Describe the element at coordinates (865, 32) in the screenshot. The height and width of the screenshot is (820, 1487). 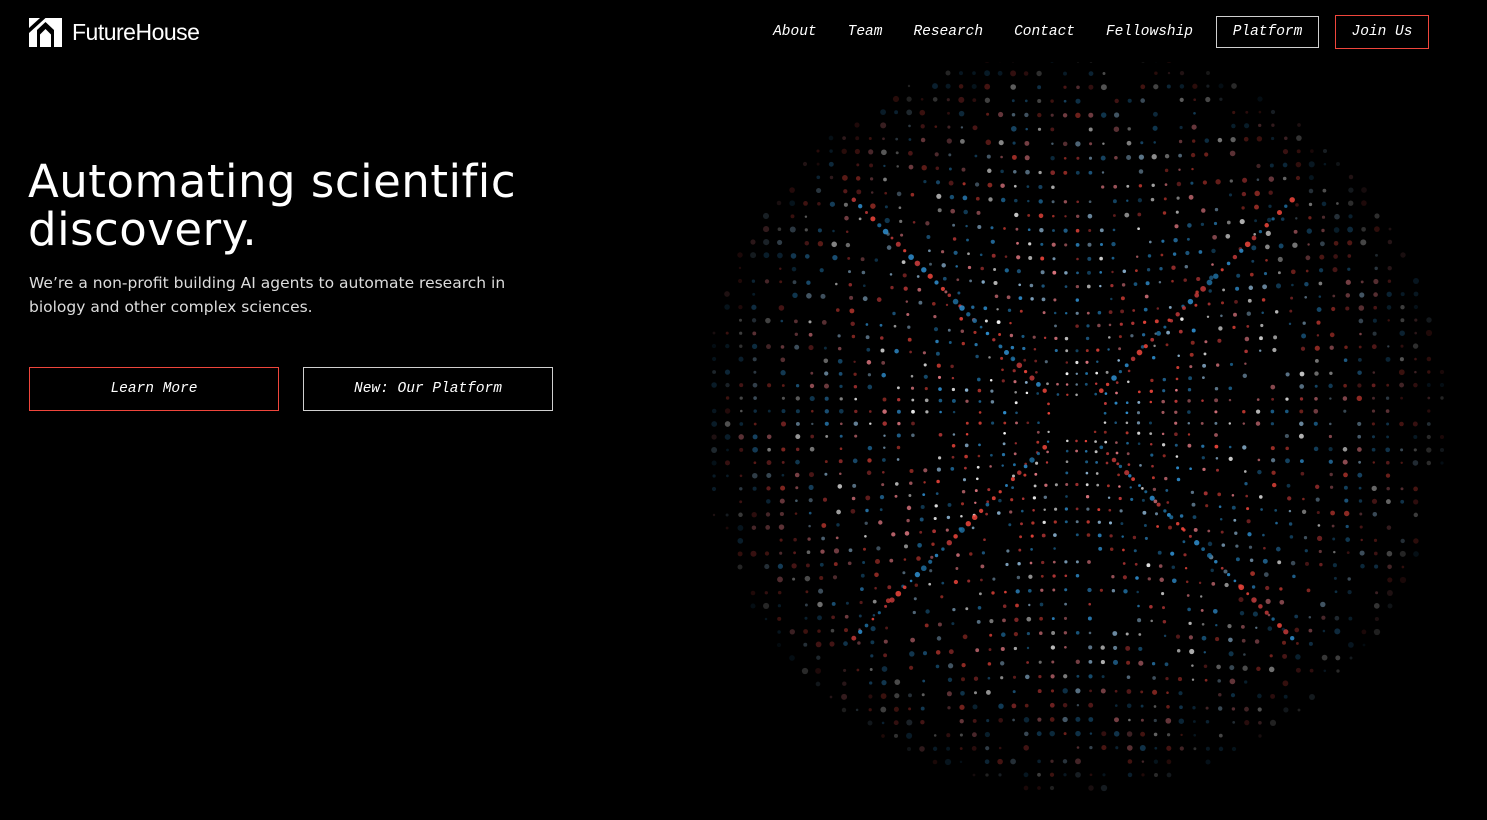
I see `nav-link-team: Team` at that location.